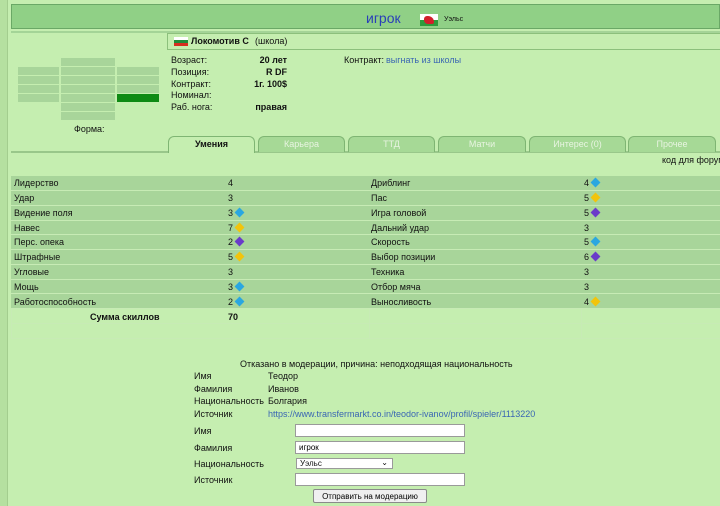 This screenshot has height=506, width=720. Describe the element at coordinates (4, 253) in the screenshot. I see `left-rail` at that location.